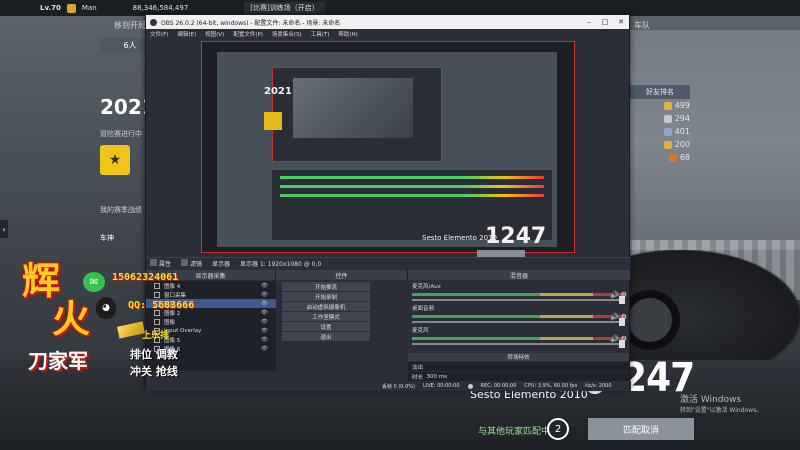 Image resolution: width=800 pixels, height=450 pixels. Describe the element at coordinates (50, 8) in the screenshot. I see `player-level: Lv.70` at that location.